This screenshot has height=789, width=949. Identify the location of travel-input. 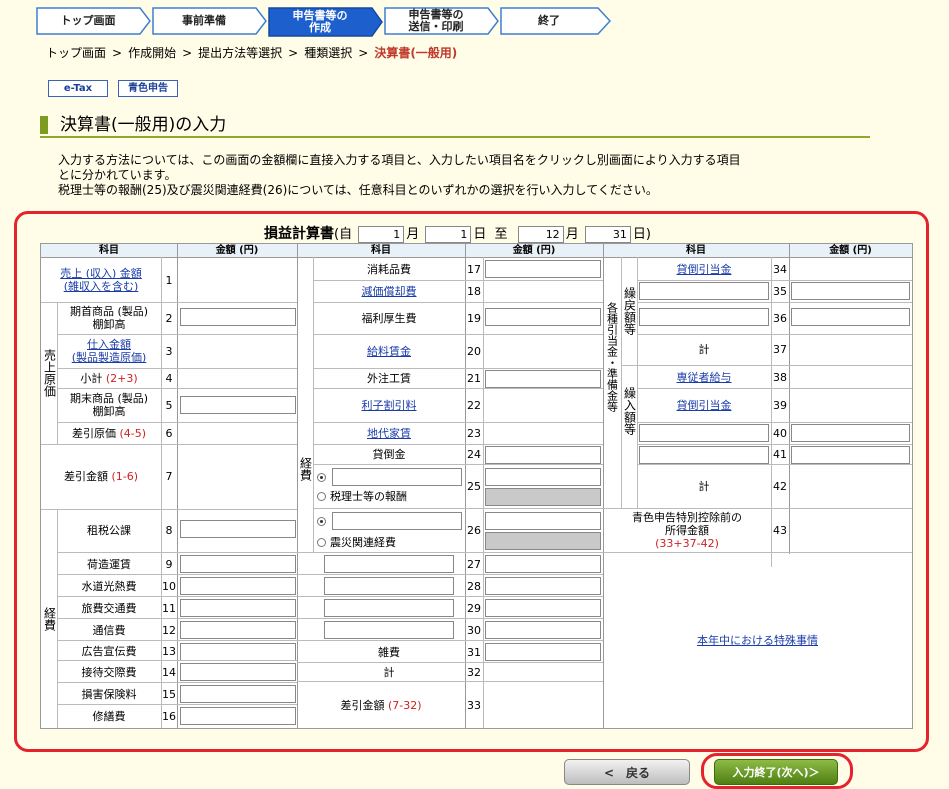
(238, 608).